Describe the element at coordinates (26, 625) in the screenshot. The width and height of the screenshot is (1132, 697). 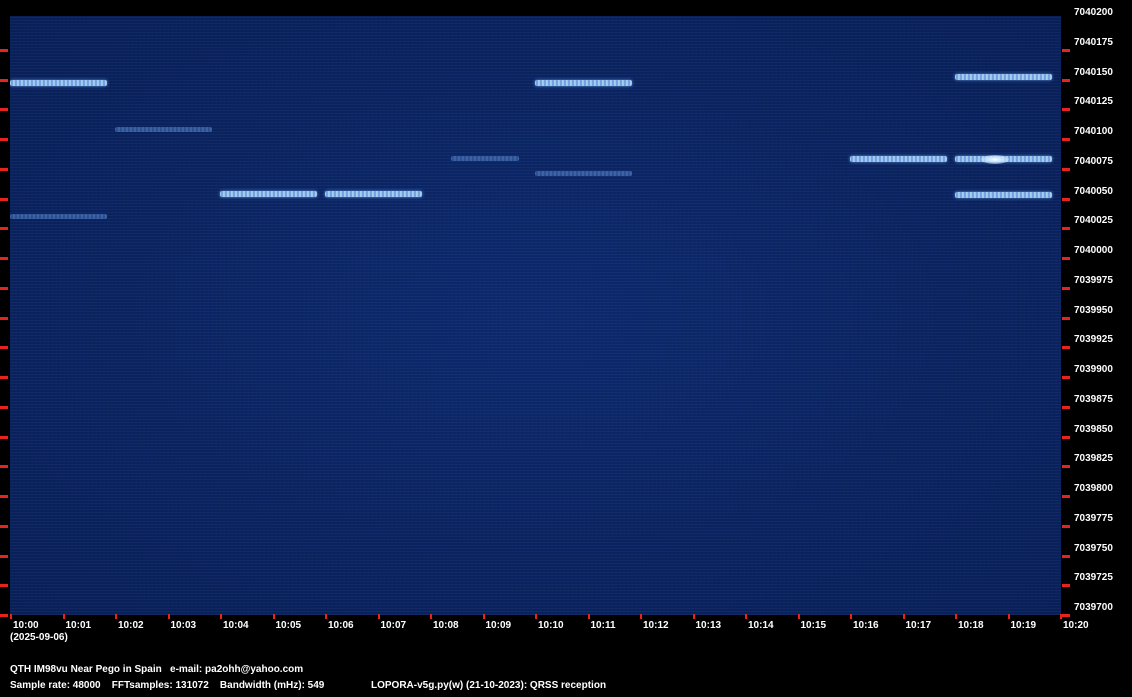
I see `time-tick-label: 10:00` at that location.